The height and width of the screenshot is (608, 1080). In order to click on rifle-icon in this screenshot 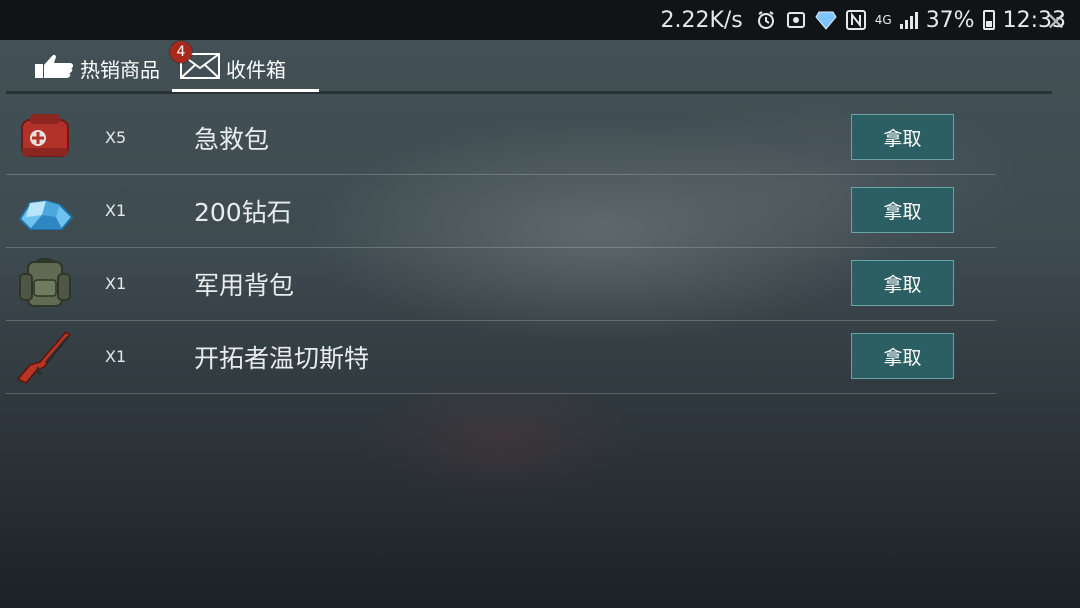, I will do `click(45, 357)`.